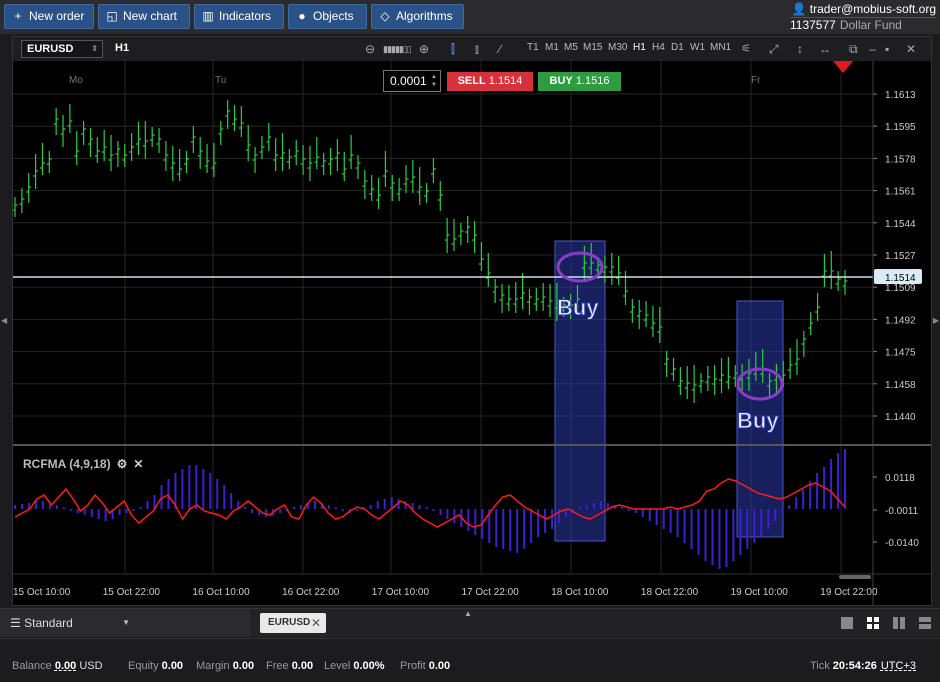 This screenshot has height=682, width=940. What do you see at coordinates (417, 16) in the screenshot?
I see `algorithms-button: ◇ Algorithms` at bounding box center [417, 16].